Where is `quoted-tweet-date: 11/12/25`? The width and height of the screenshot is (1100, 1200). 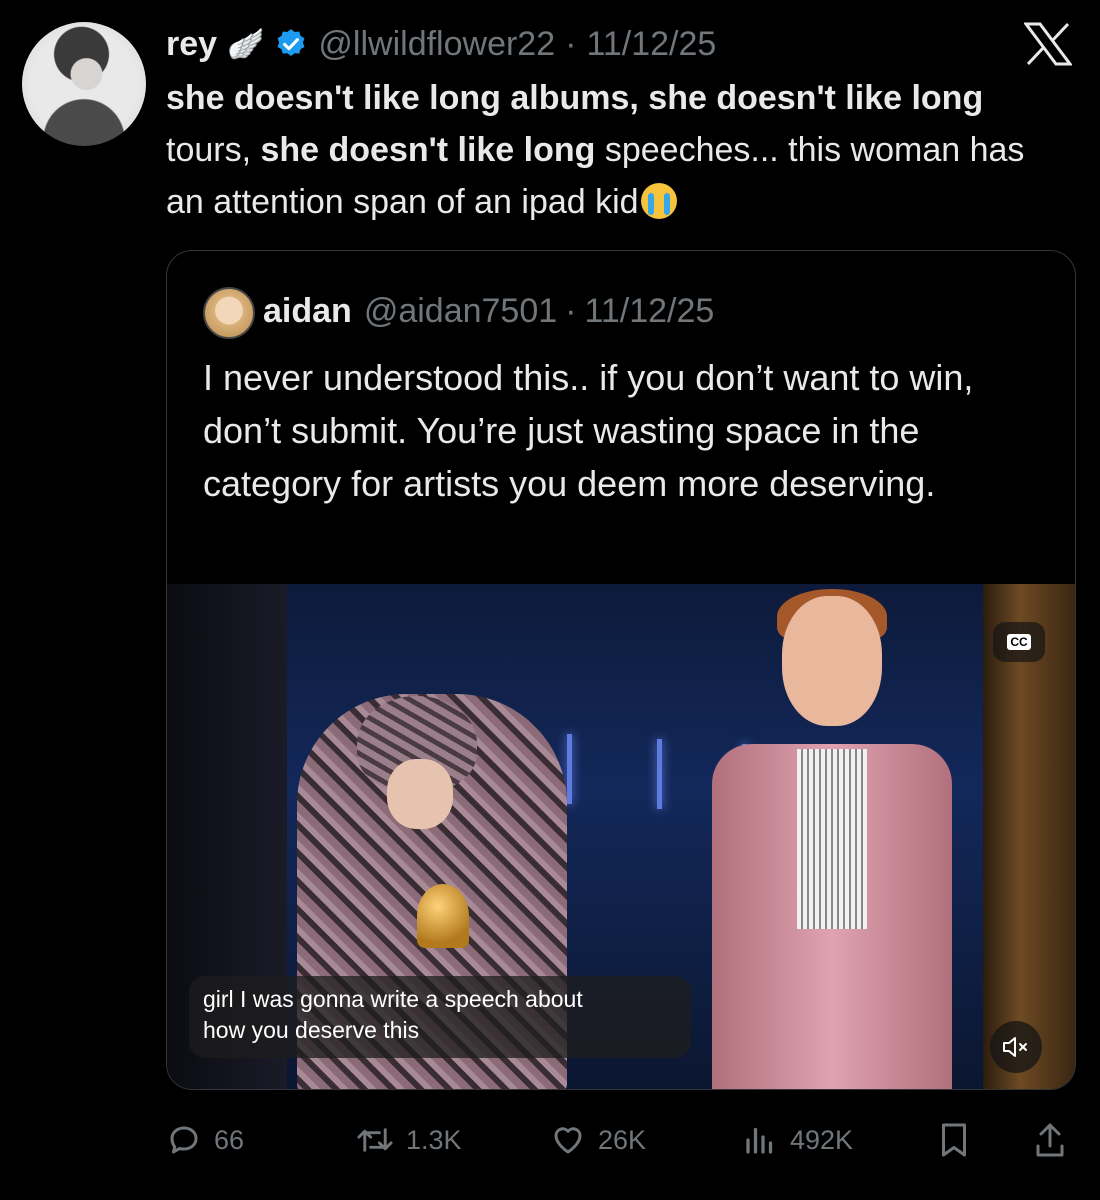
quoted-tweet-date: 11/12/25 is located at coordinates (649, 311).